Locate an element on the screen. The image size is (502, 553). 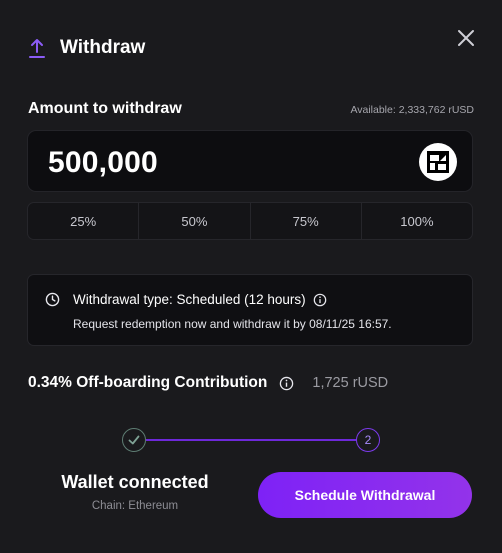
info-icon is located at coordinates (320, 300).